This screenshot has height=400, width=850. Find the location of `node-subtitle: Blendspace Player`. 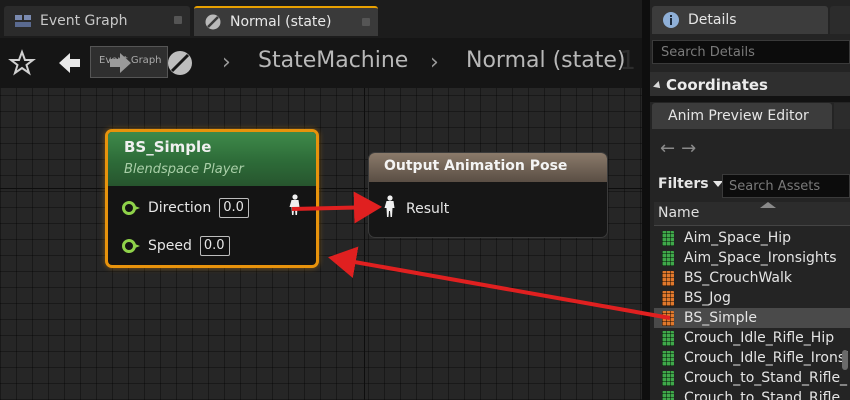

node-subtitle: Blendspace Player is located at coordinates (184, 169).